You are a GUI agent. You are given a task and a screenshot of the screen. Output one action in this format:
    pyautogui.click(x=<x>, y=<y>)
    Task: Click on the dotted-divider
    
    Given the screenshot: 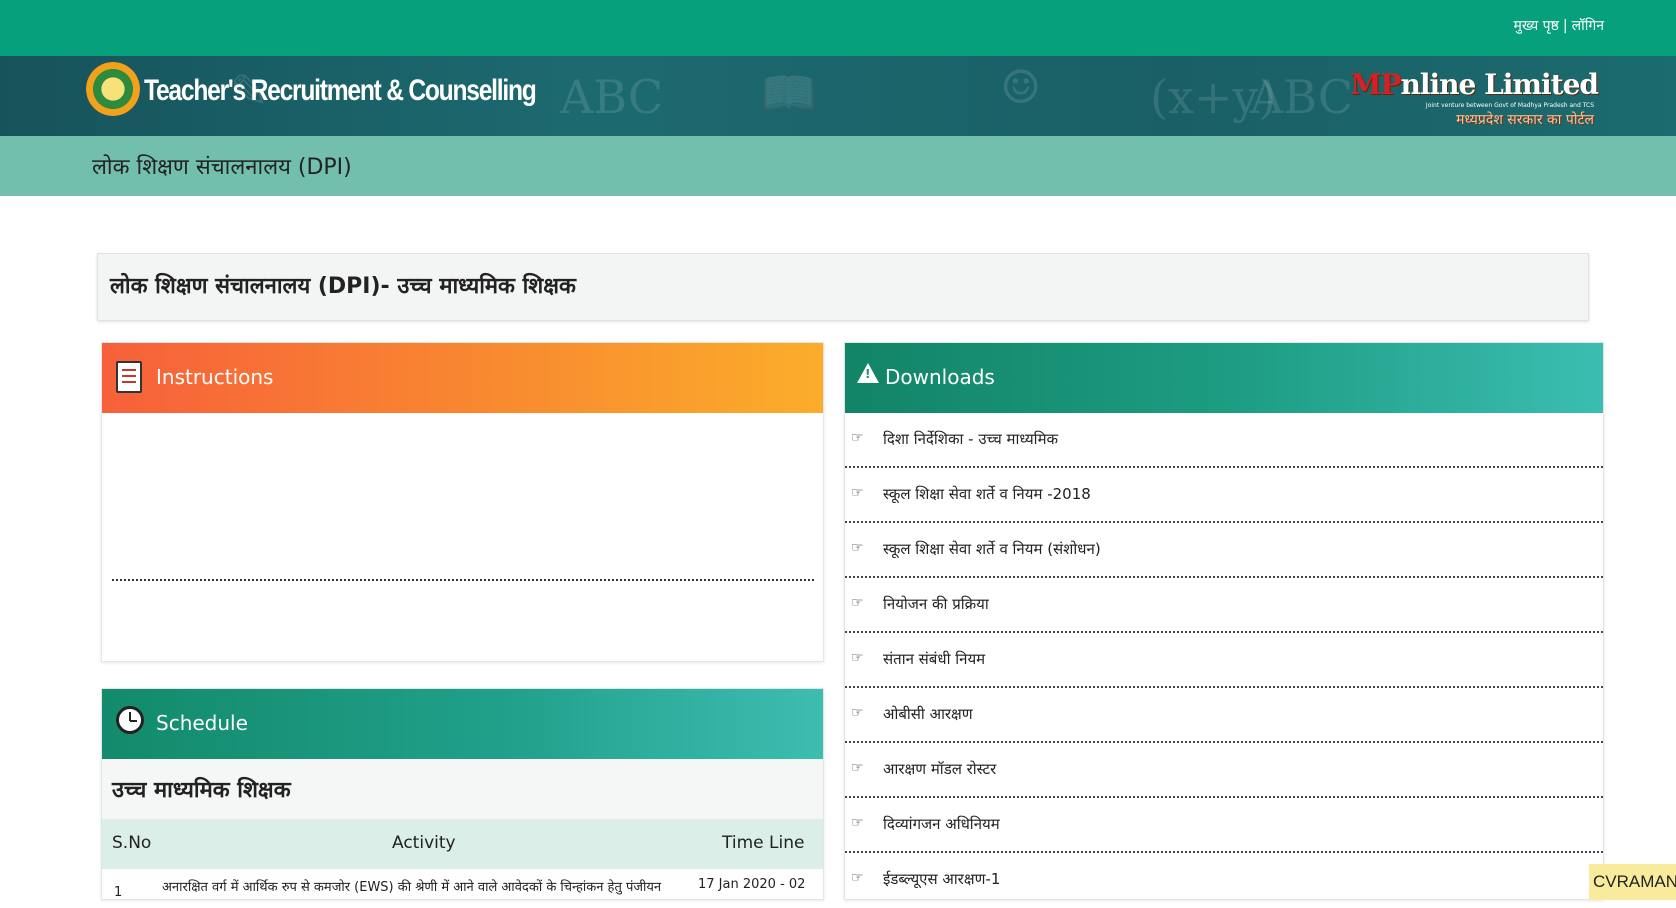 What is the action you would take?
    pyautogui.click(x=463, y=580)
    